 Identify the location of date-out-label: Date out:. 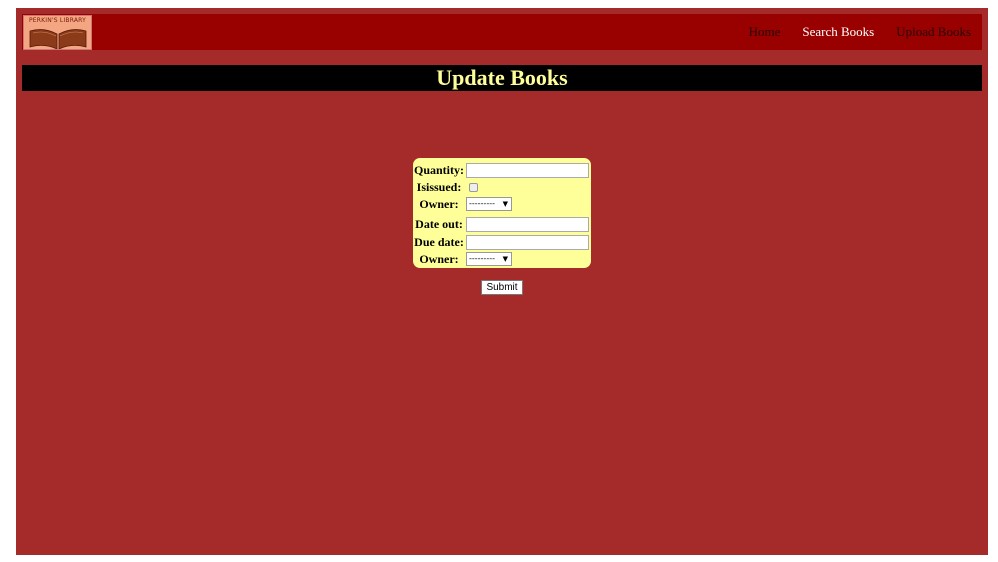
(439, 224).